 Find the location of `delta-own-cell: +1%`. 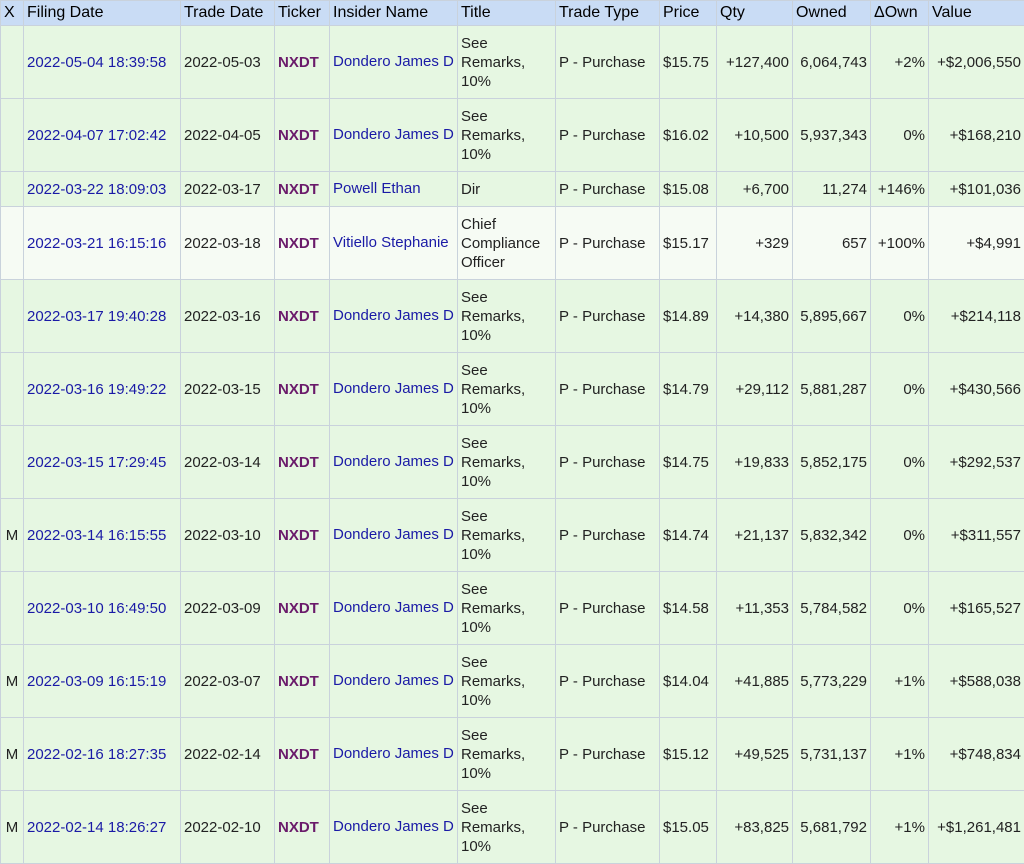

delta-own-cell: +1% is located at coordinates (900, 681).